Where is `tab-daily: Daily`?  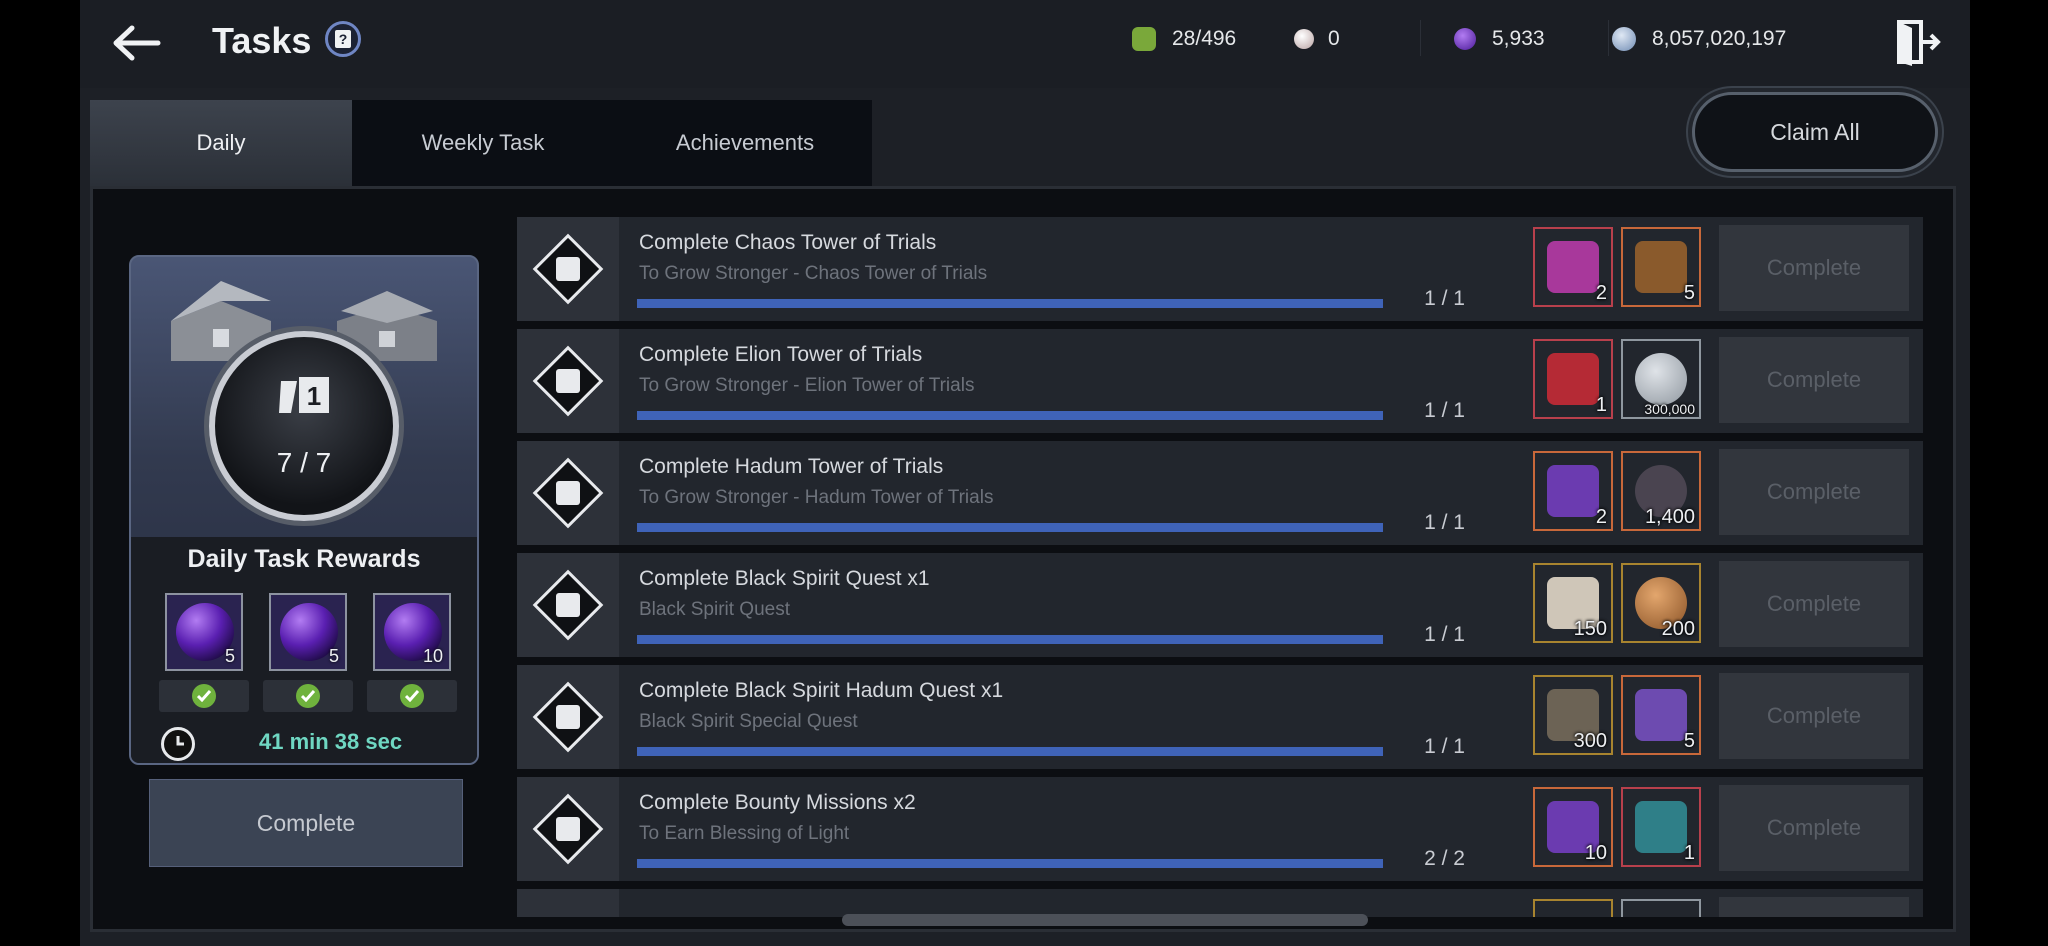
tab-daily: Daily is located at coordinates (221, 143).